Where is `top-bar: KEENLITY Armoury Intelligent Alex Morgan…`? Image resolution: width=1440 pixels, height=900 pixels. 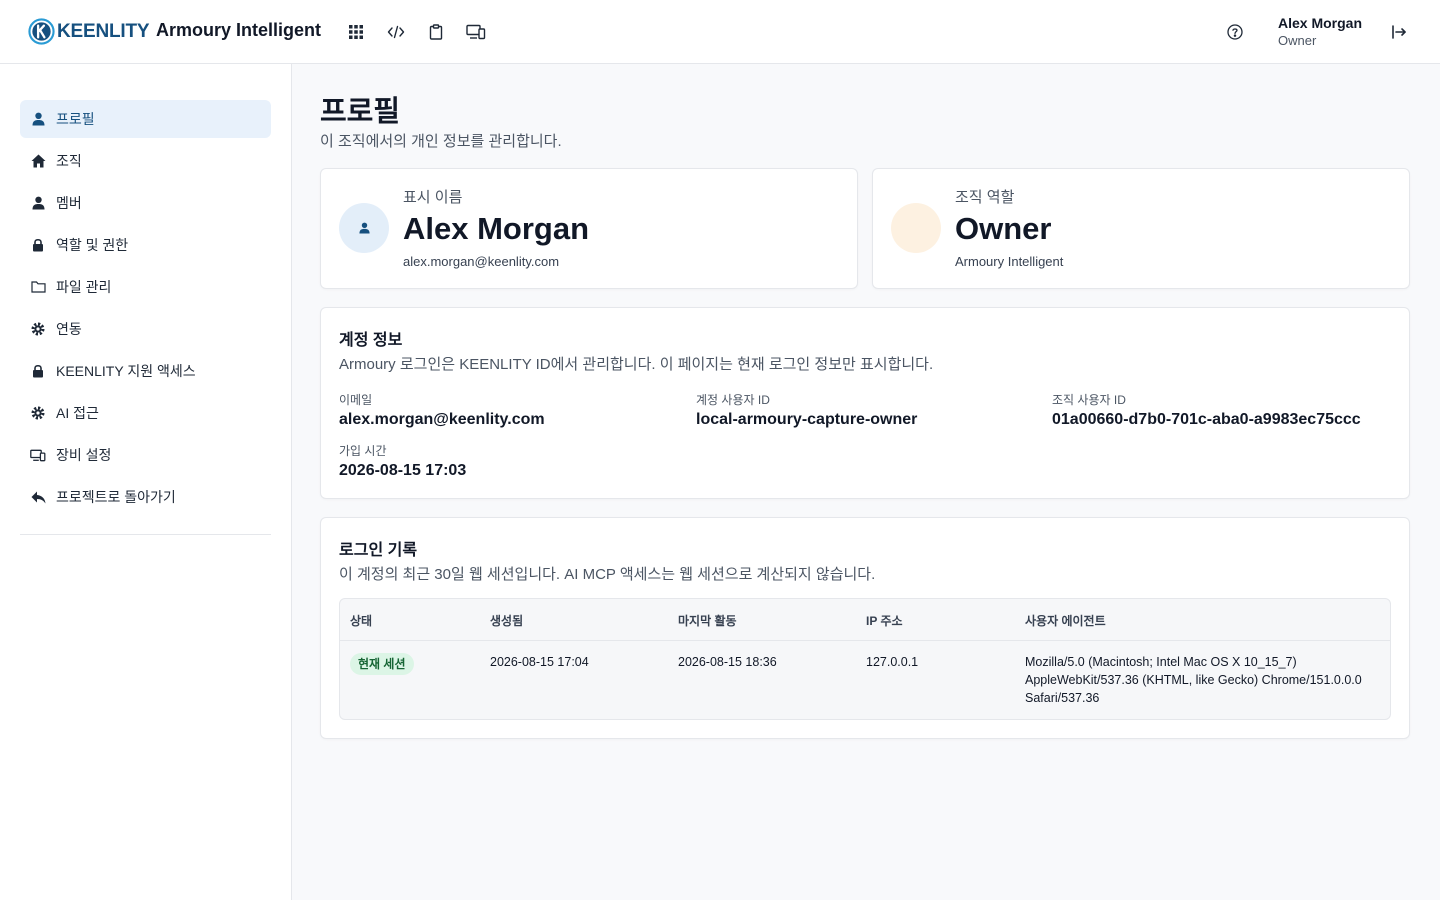 top-bar: KEENLITY Armoury Intelligent Alex Morgan… is located at coordinates (720, 32).